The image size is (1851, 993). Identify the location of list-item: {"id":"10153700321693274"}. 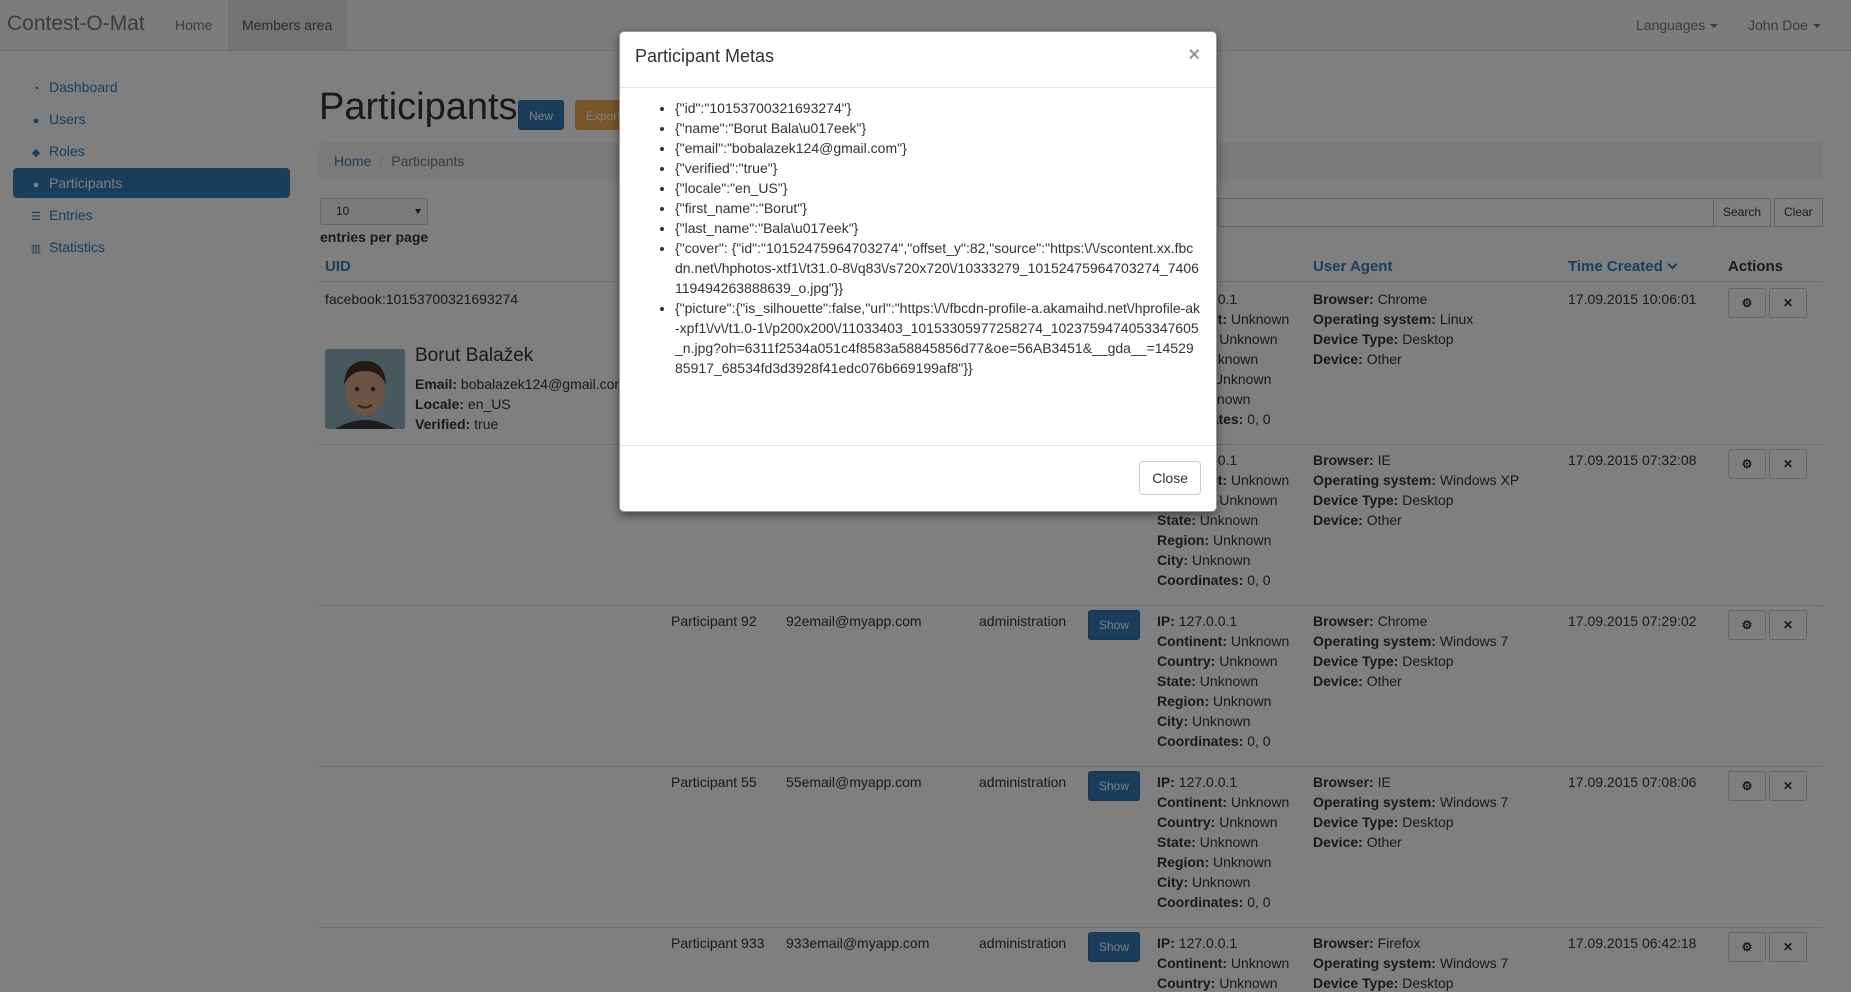
(938, 108).